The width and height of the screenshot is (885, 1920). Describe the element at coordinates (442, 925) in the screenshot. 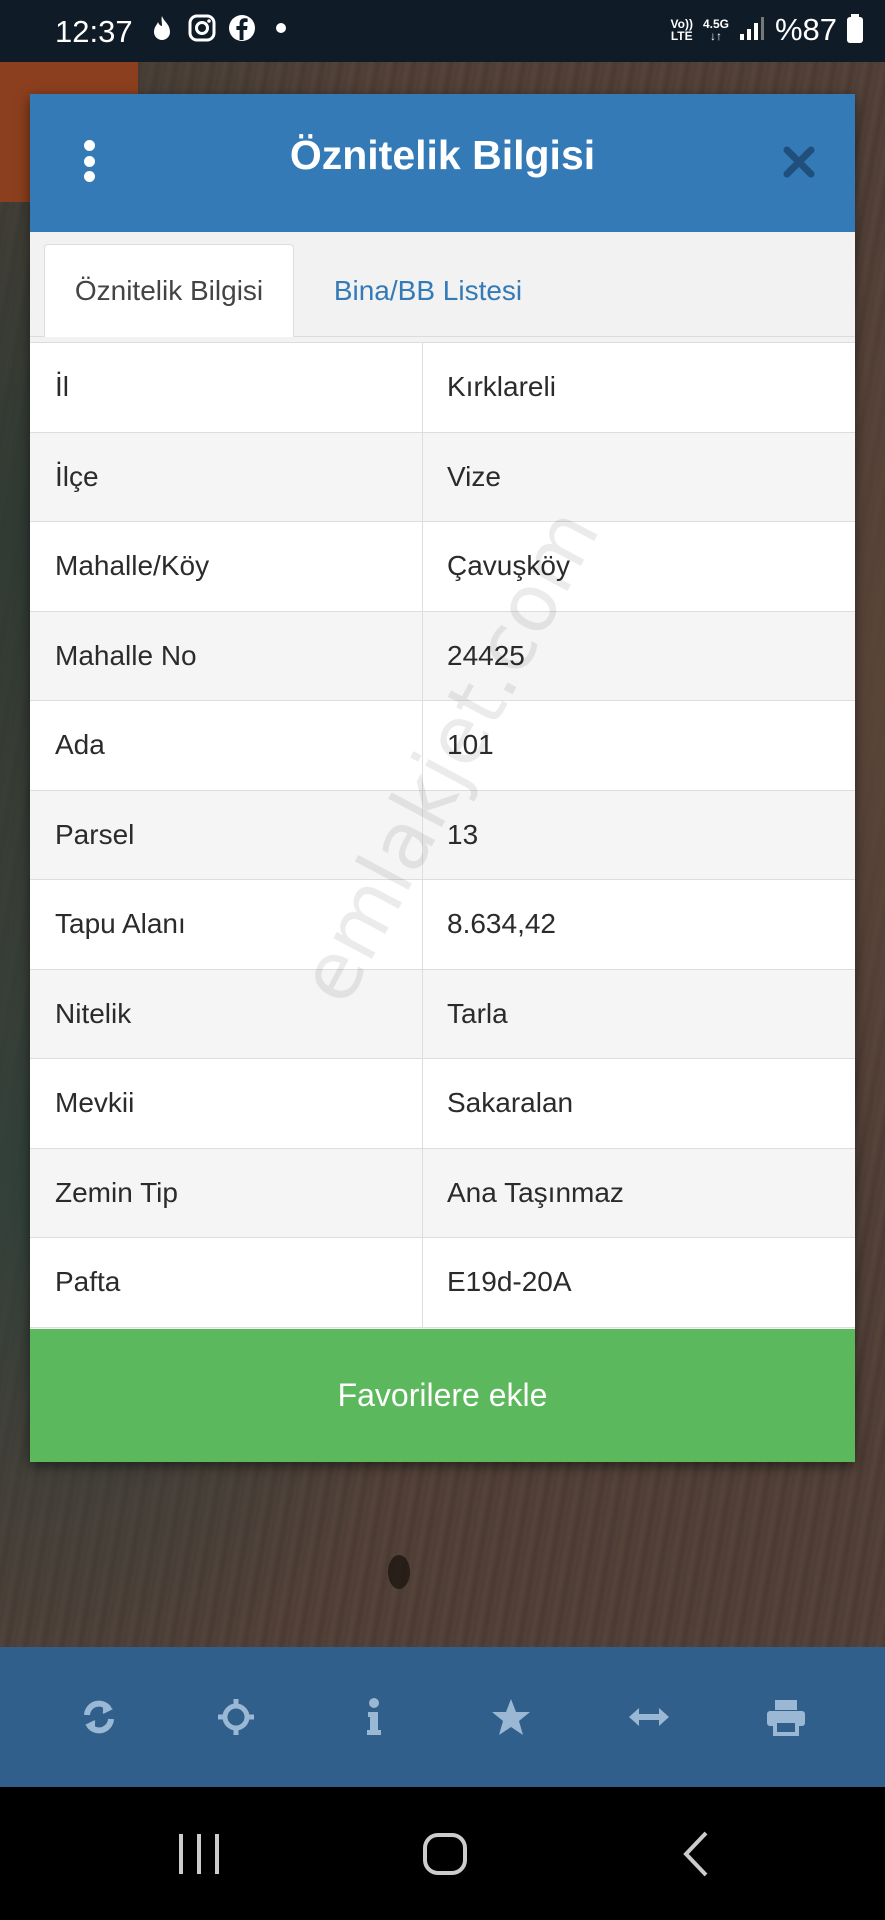

I see `table-row: Tapu Alanı 8.634,42` at that location.